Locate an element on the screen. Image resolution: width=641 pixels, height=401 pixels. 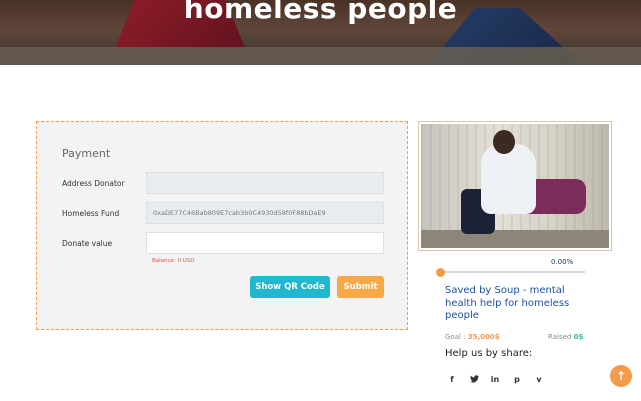
scroll-to-top-button: ↑ is located at coordinates (621, 376).